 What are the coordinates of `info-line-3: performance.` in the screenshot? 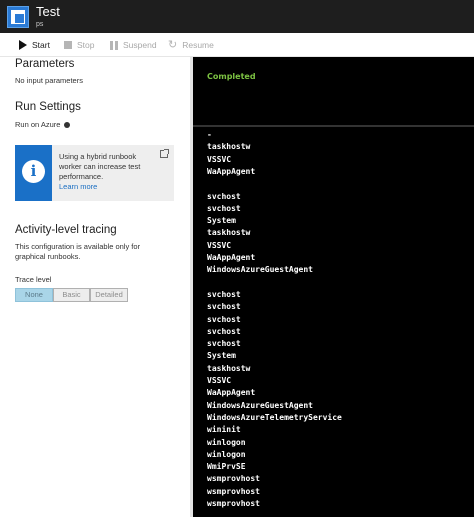 It's located at (81, 176).